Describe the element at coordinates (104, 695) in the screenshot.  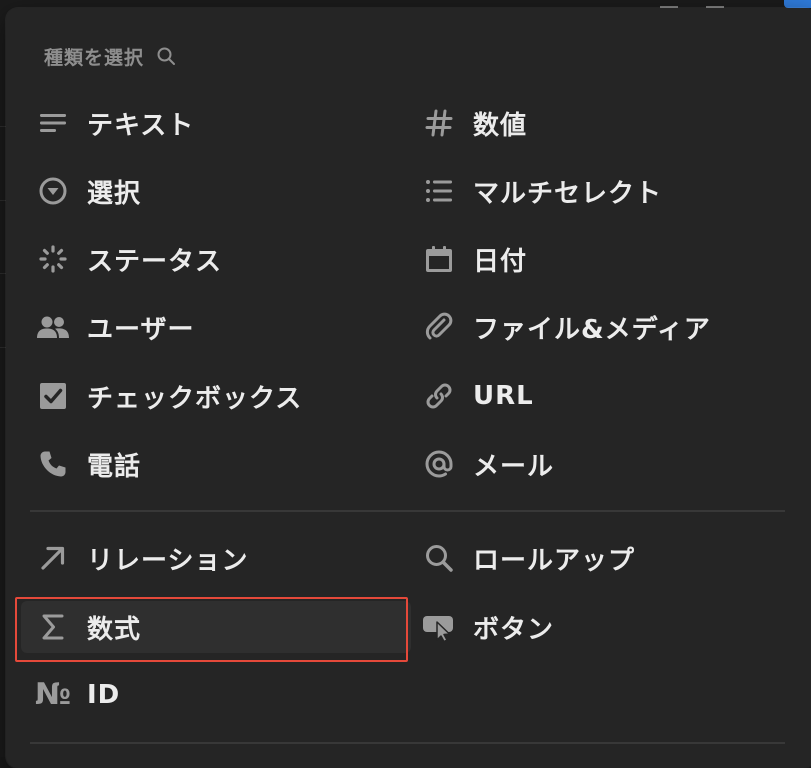
I see `type-option-label: ID` at that location.